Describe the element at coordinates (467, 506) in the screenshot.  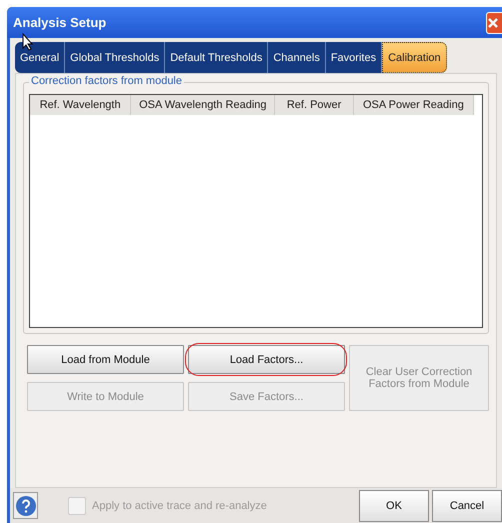
I see `dialog-button: Cancel` at that location.